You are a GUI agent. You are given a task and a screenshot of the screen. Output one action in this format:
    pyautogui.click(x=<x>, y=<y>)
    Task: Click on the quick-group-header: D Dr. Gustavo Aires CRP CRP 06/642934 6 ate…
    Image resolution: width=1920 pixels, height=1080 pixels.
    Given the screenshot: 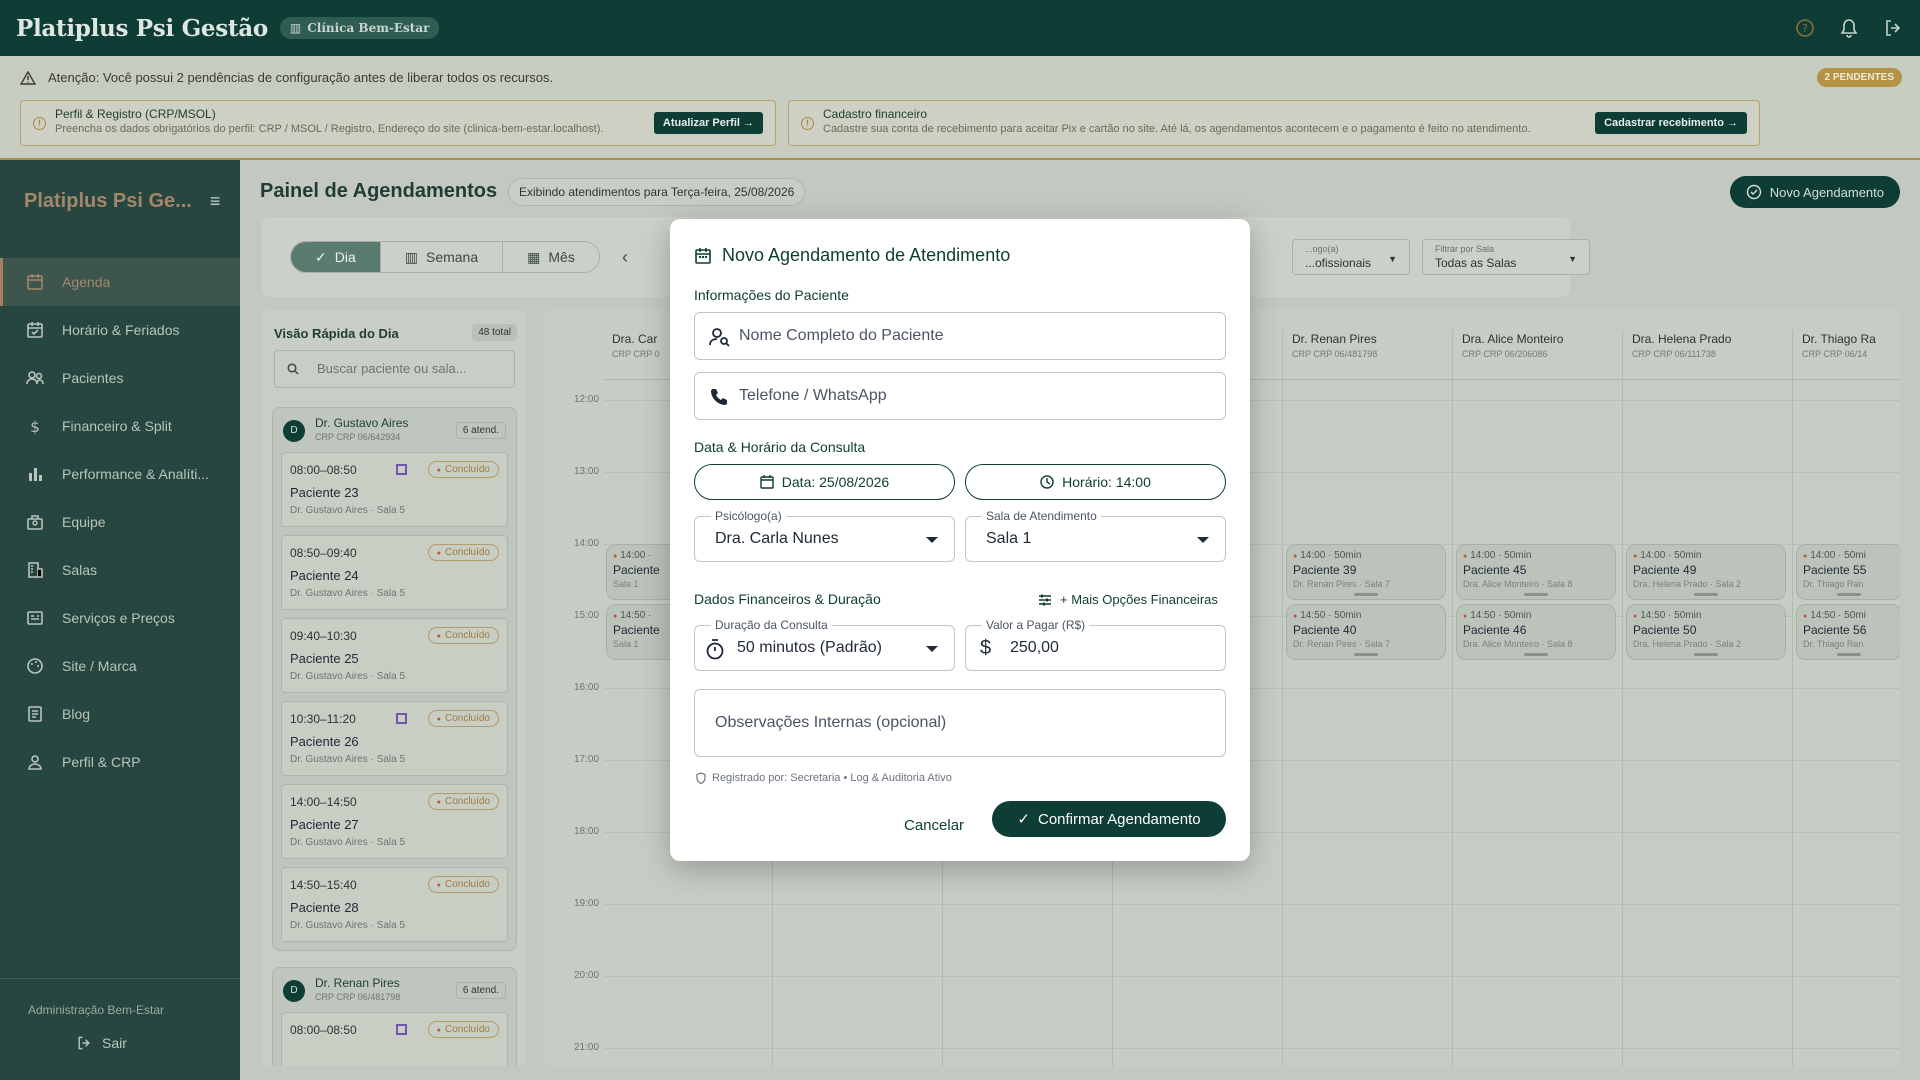 What is the action you would take?
    pyautogui.click(x=394, y=430)
    